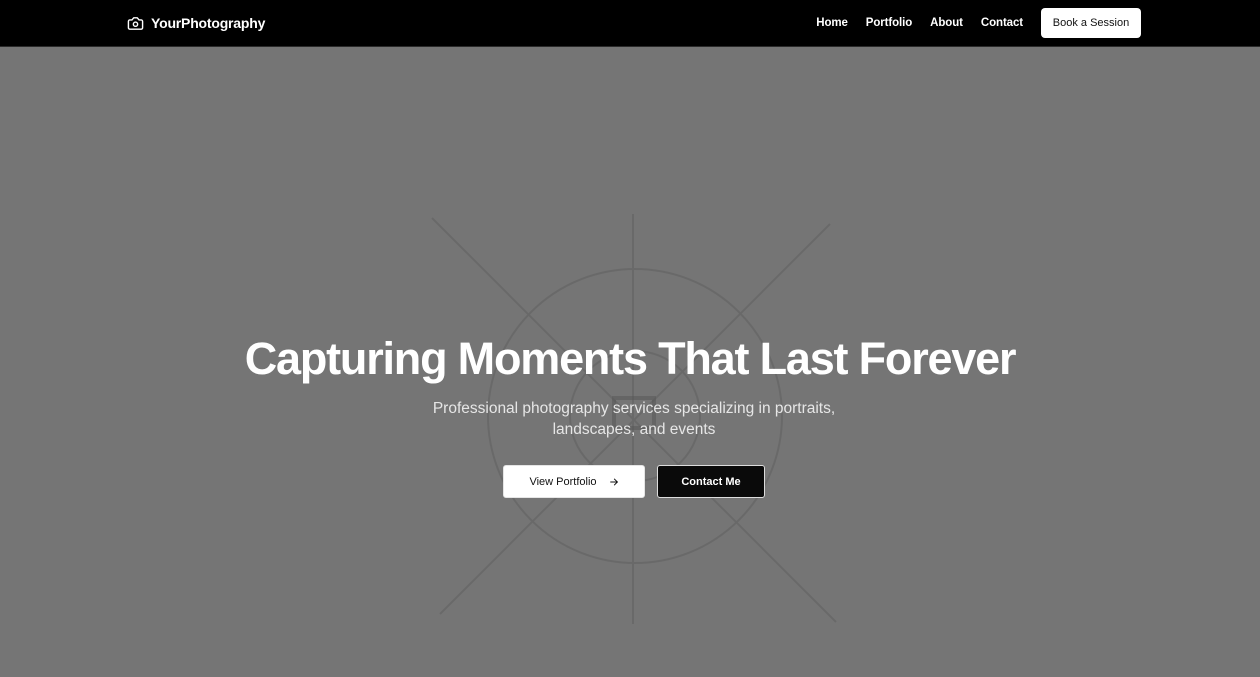 This screenshot has height=677, width=1260. I want to click on brand-logo-link: YourPhotography, so click(196, 23).